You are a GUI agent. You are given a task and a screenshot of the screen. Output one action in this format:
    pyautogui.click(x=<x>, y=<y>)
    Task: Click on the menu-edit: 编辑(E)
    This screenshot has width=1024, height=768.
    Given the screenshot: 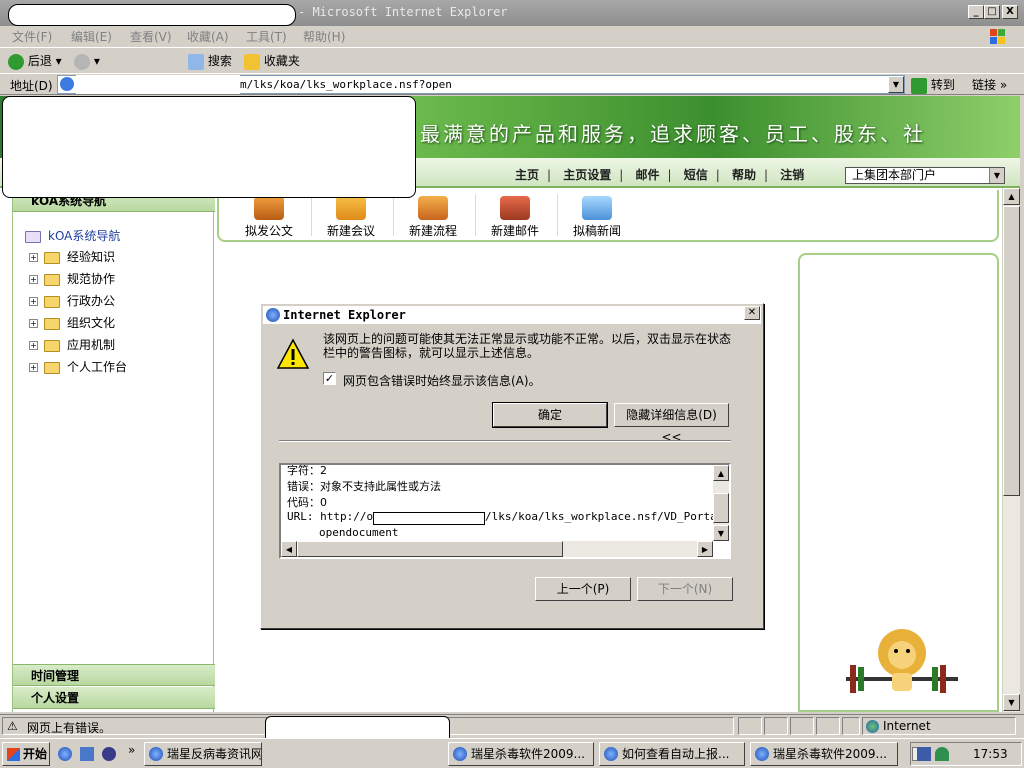 What is the action you would take?
    pyautogui.click(x=91, y=36)
    